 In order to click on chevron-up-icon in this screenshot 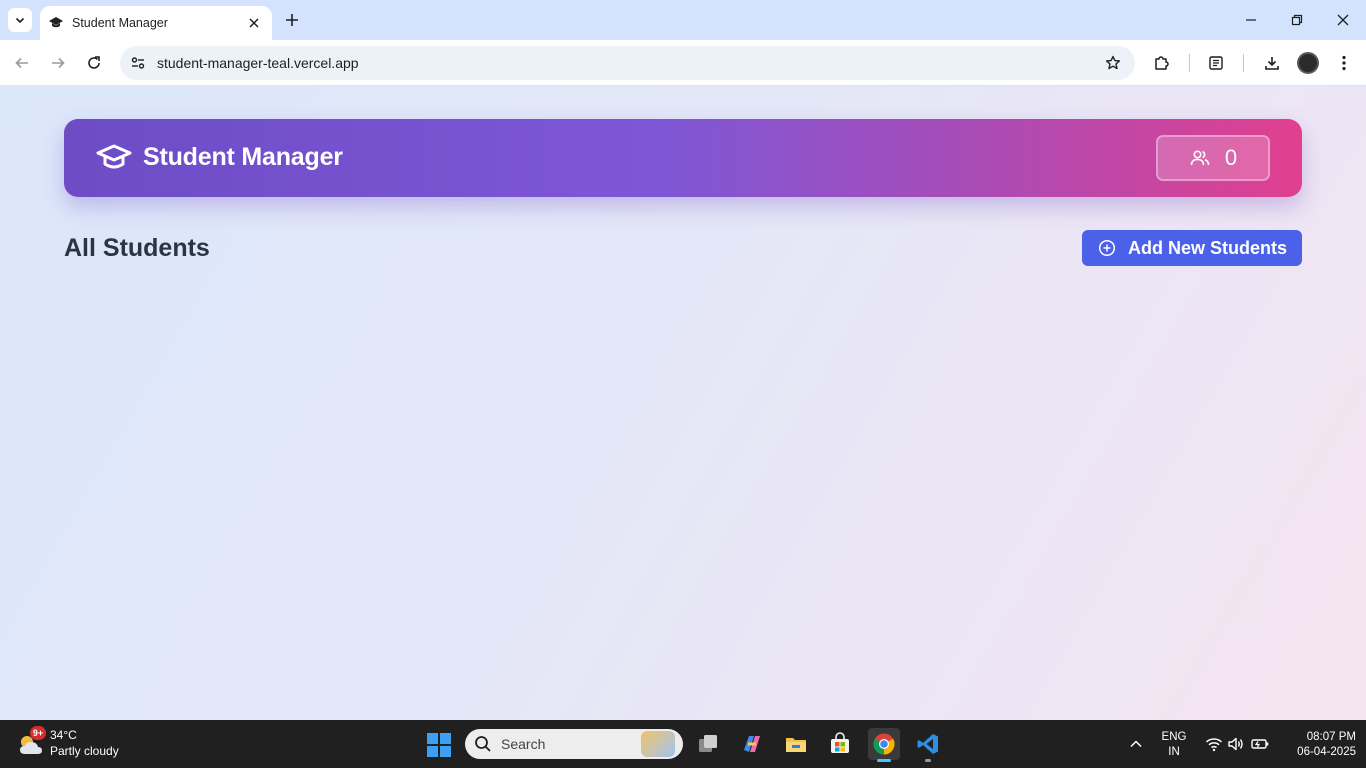, I will do `click(1136, 744)`.